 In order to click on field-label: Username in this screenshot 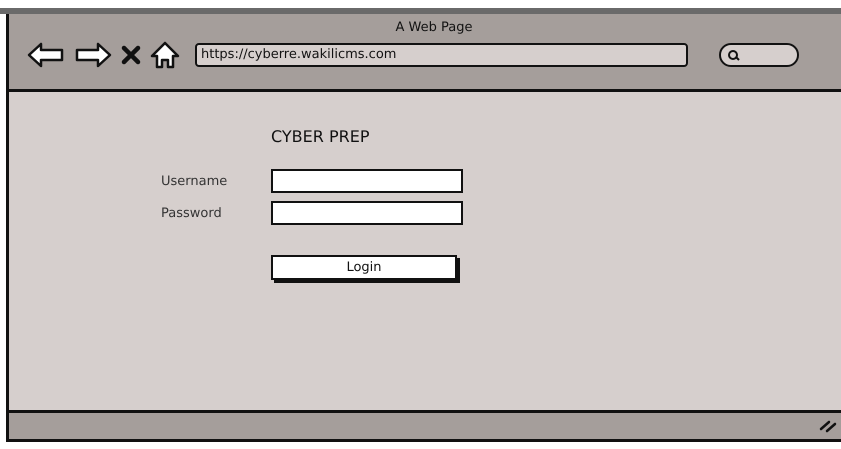, I will do `click(194, 181)`.